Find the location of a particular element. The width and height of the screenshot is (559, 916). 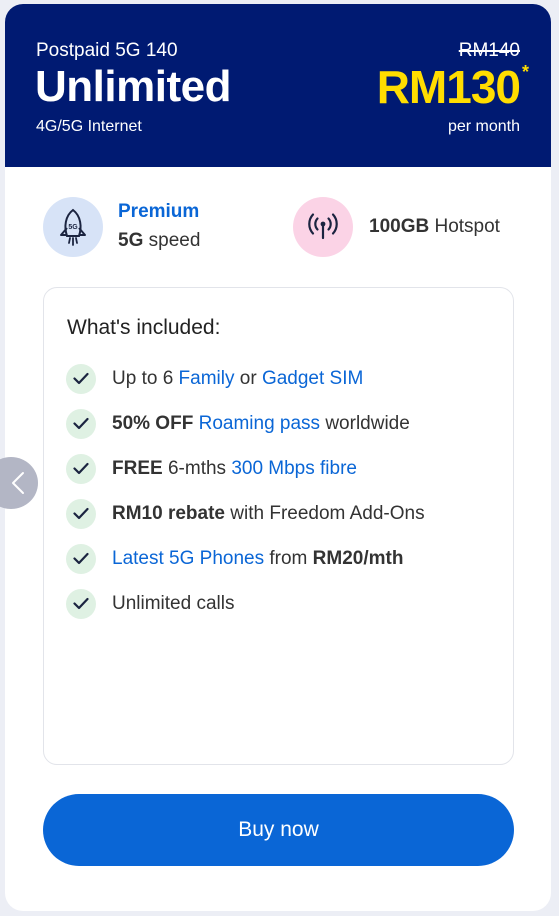

svg-text: 5G is located at coordinates (73, 227).